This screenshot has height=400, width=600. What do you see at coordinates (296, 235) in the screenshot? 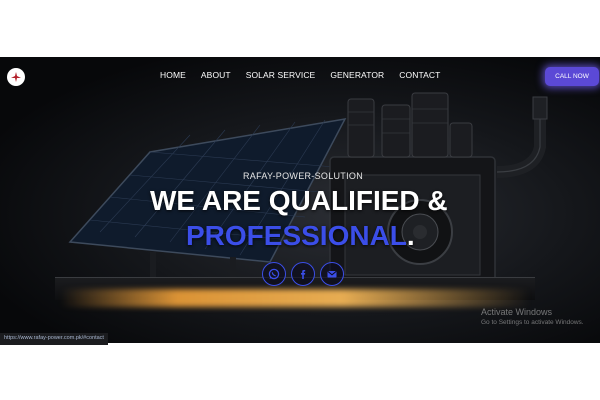
I see `hero-title-accent: PROFESSIONAL` at bounding box center [296, 235].